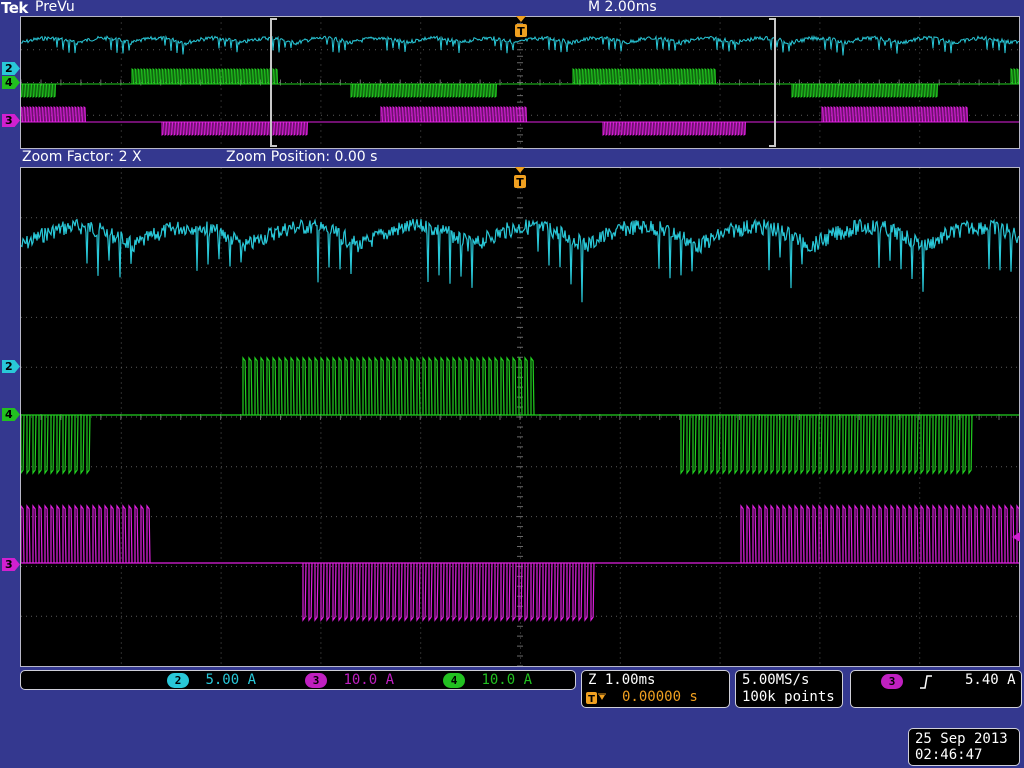  What do you see at coordinates (298, 680) in the screenshot?
I see `channel-scale-panel: 2 5.00 A 3 10.0 A 4 10.0 A` at bounding box center [298, 680].